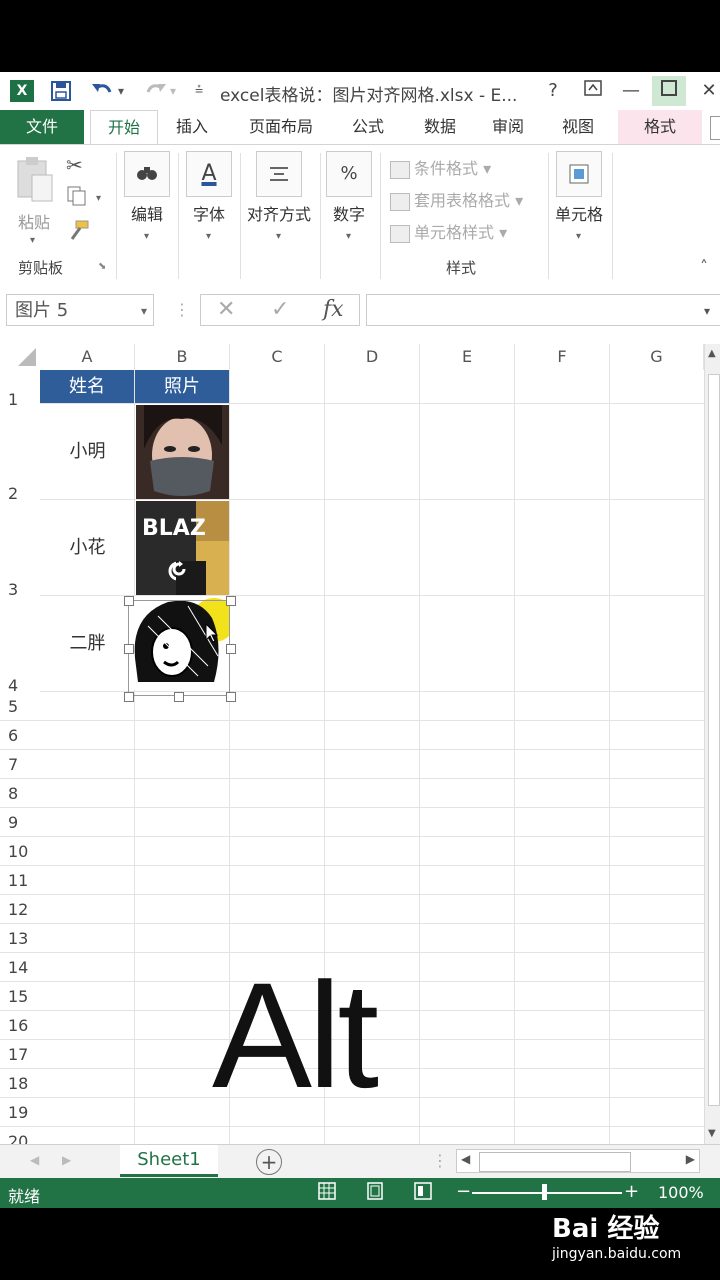  Describe the element at coordinates (20, 453) in the screenshot. I see `row-header-2: 2` at that location.